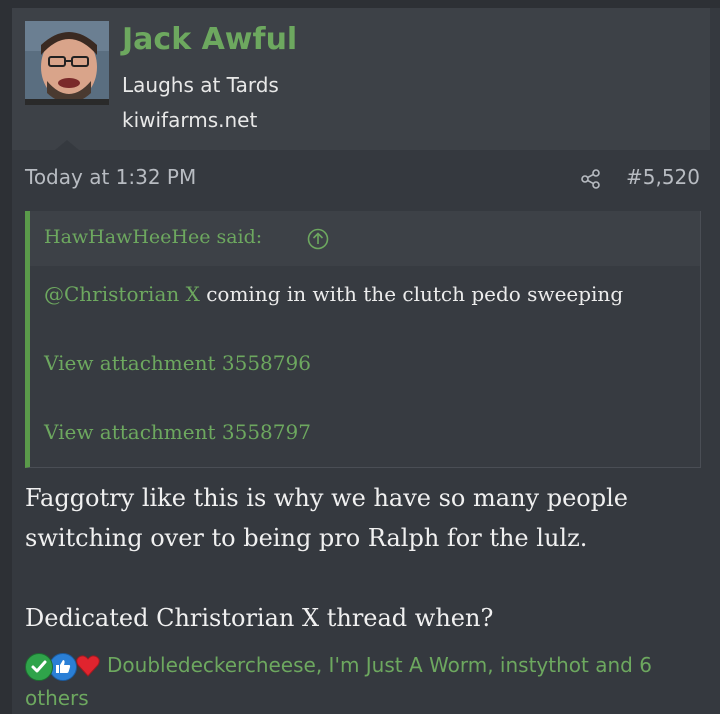 Image resolution: width=720 pixels, height=714 pixels. What do you see at coordinates (591, 181) in the screenshot?
I see `share-icon` at bounding box center [591, 181].